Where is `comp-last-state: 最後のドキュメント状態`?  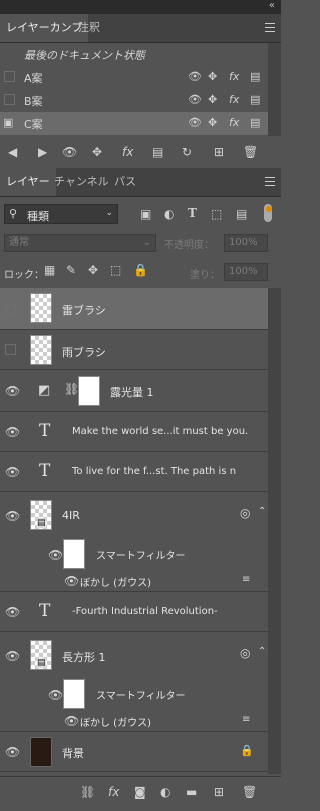
comp-last-state: 最後のドキュメント状態 is located at coordinates (134, 54).